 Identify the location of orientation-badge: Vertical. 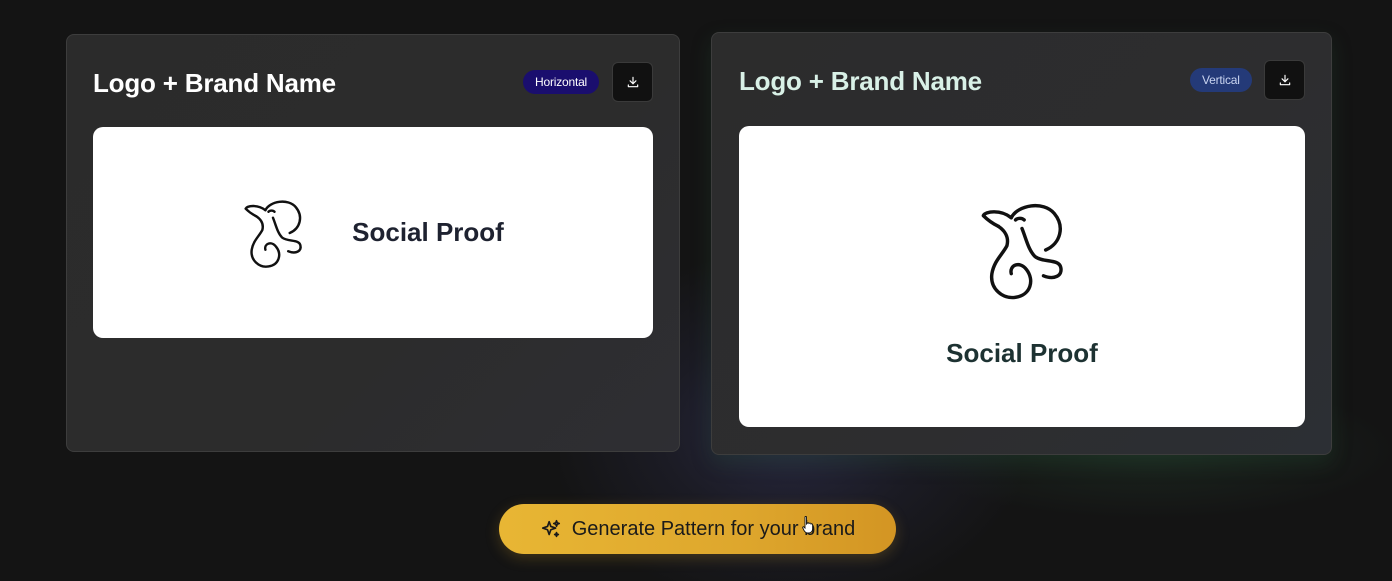
(1221, 80).